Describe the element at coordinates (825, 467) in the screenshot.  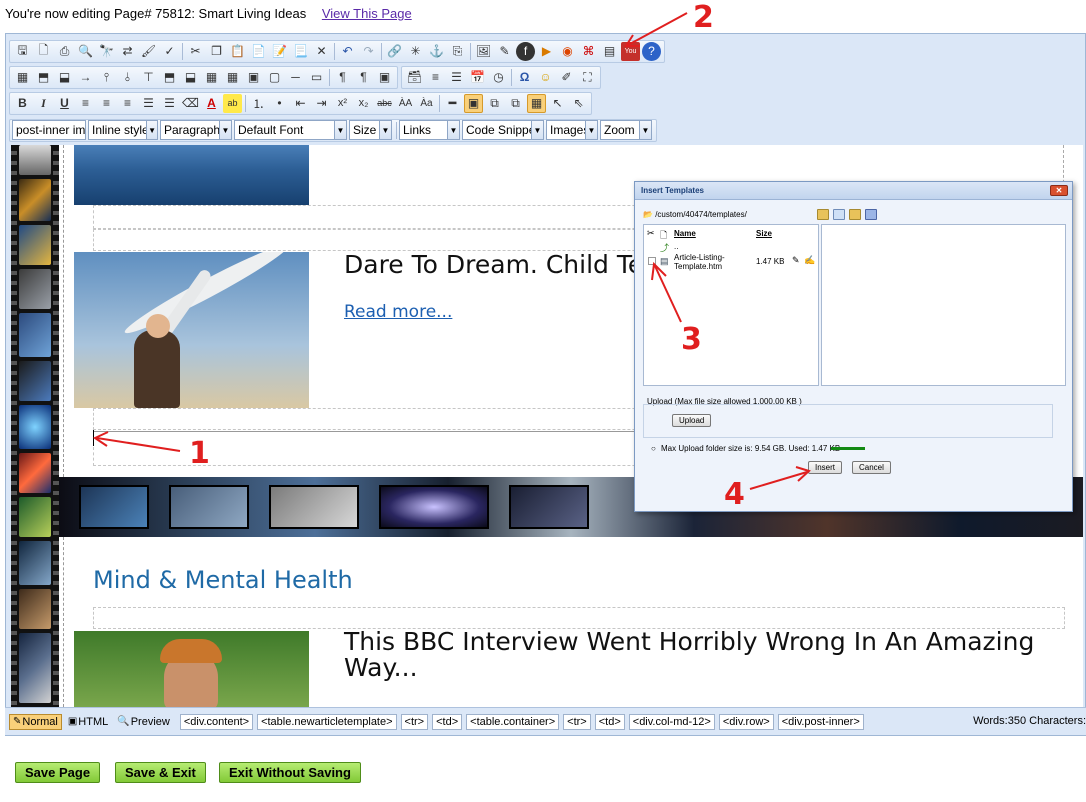
I see `insert-button: Insert` at that location.